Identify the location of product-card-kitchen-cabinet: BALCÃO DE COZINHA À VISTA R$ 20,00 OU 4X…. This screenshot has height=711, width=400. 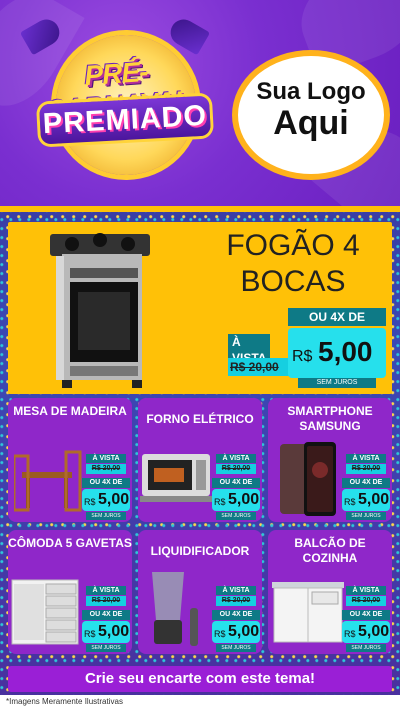
(330, 592).